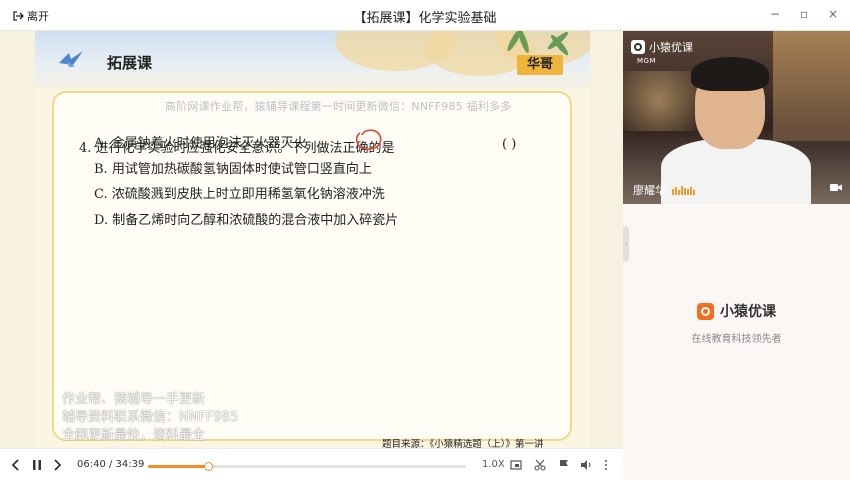  I want to click on progress-bar, so click(307, 466).